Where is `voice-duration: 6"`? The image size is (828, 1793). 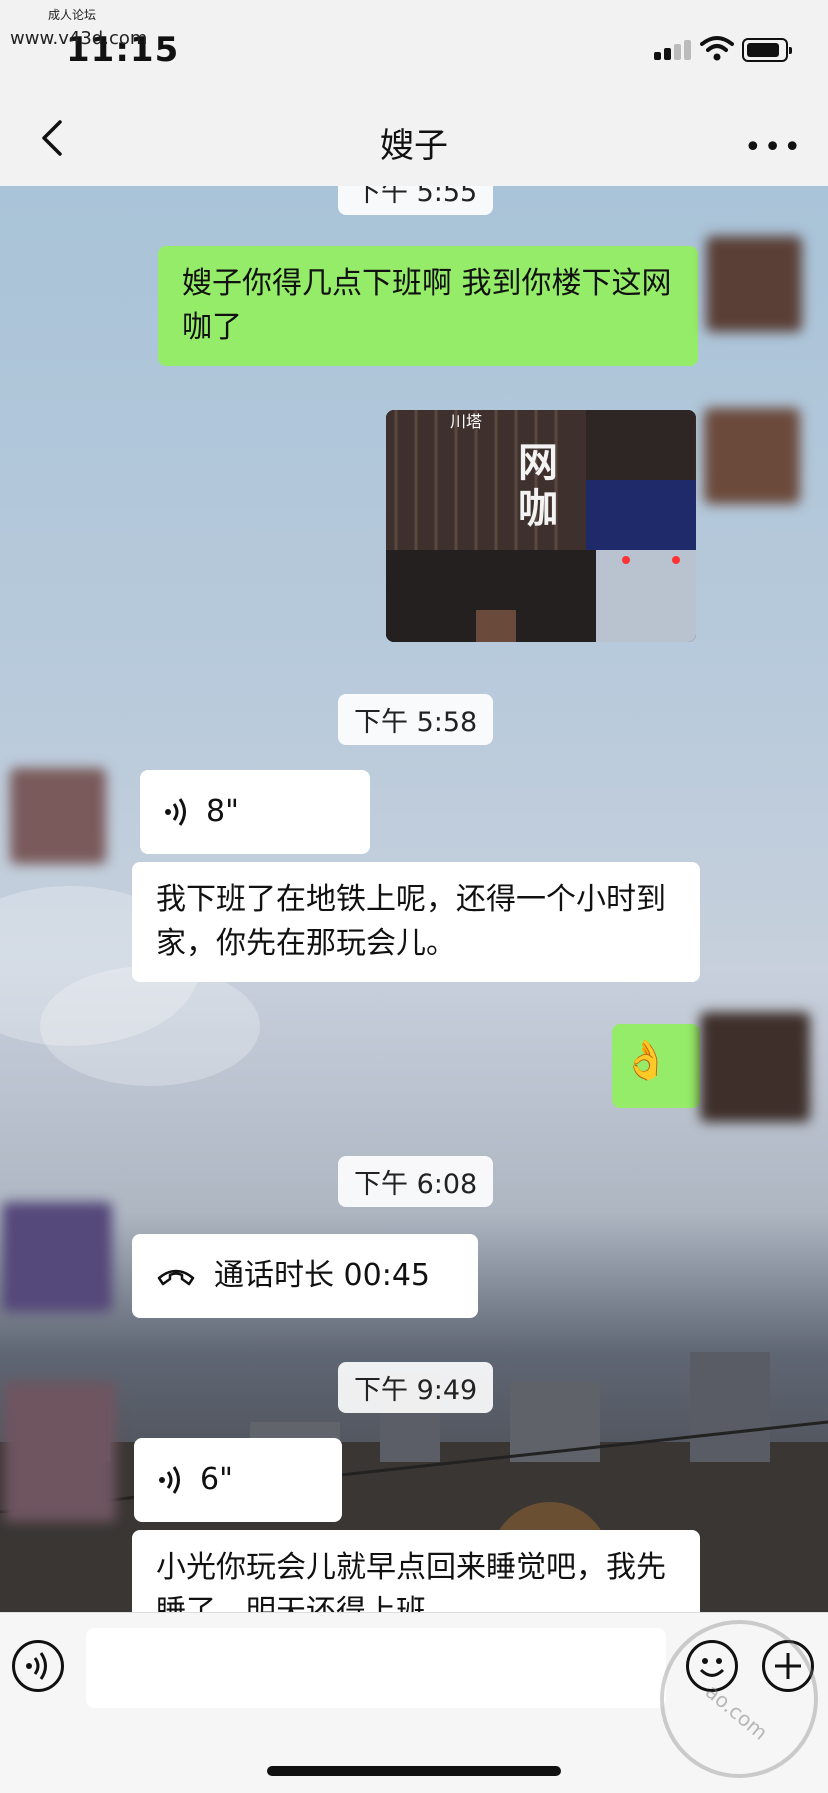 voice-duration: 6" is located at coordinates (216, 1479).